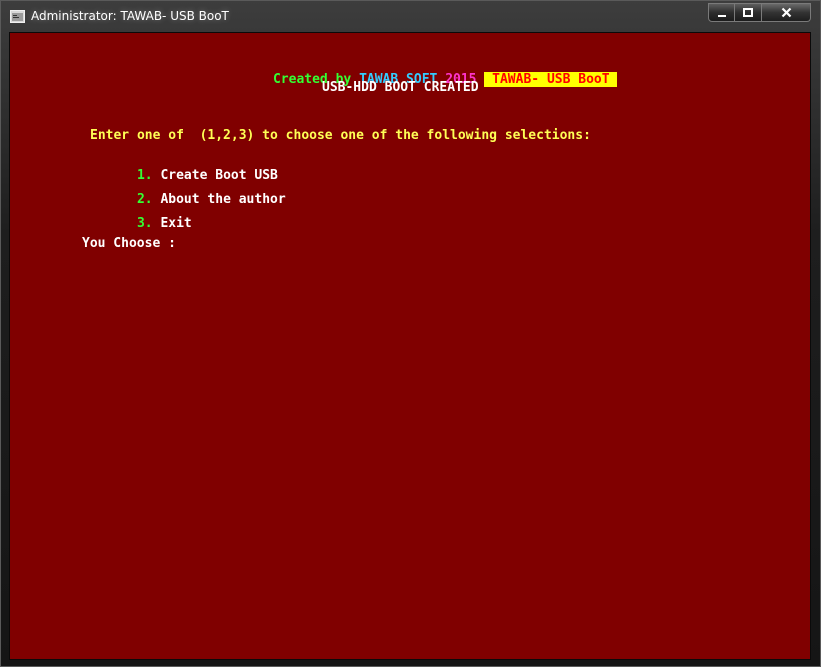 The image size is (821, 667). I want to click on close-icon, so click(786, 12).